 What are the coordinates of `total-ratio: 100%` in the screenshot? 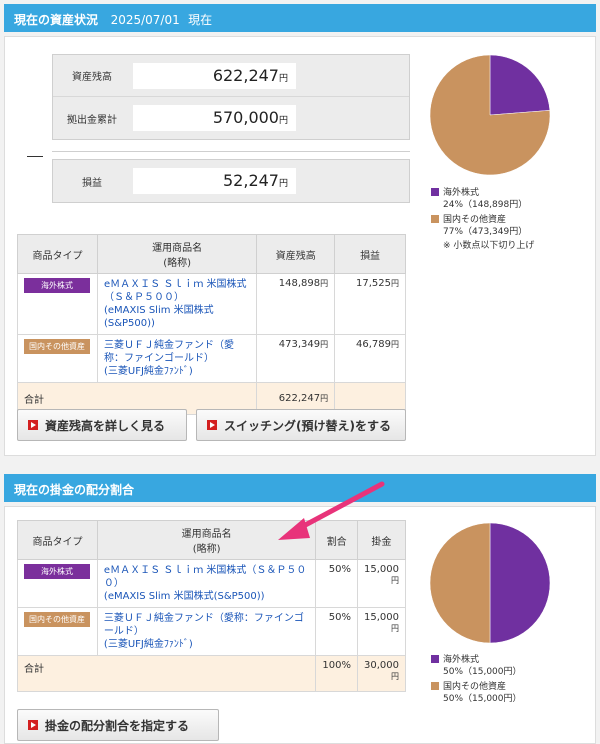 It's located at (336, 673).